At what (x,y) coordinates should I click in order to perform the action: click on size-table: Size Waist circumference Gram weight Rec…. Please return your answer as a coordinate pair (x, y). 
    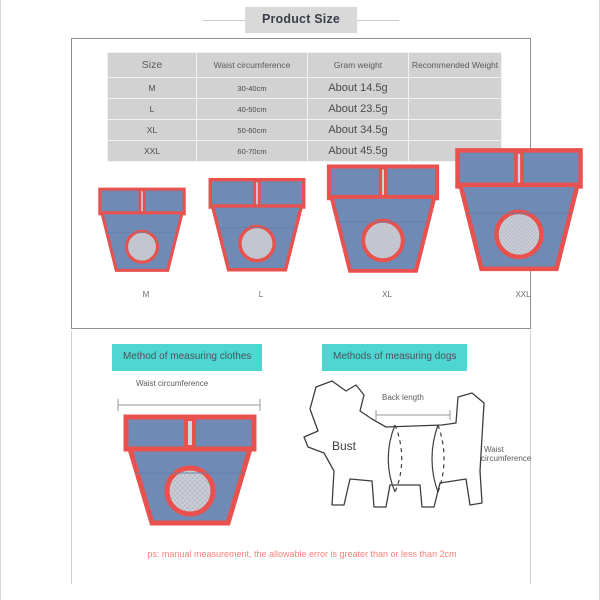
    Looking at the image, I should click on (304, 107).